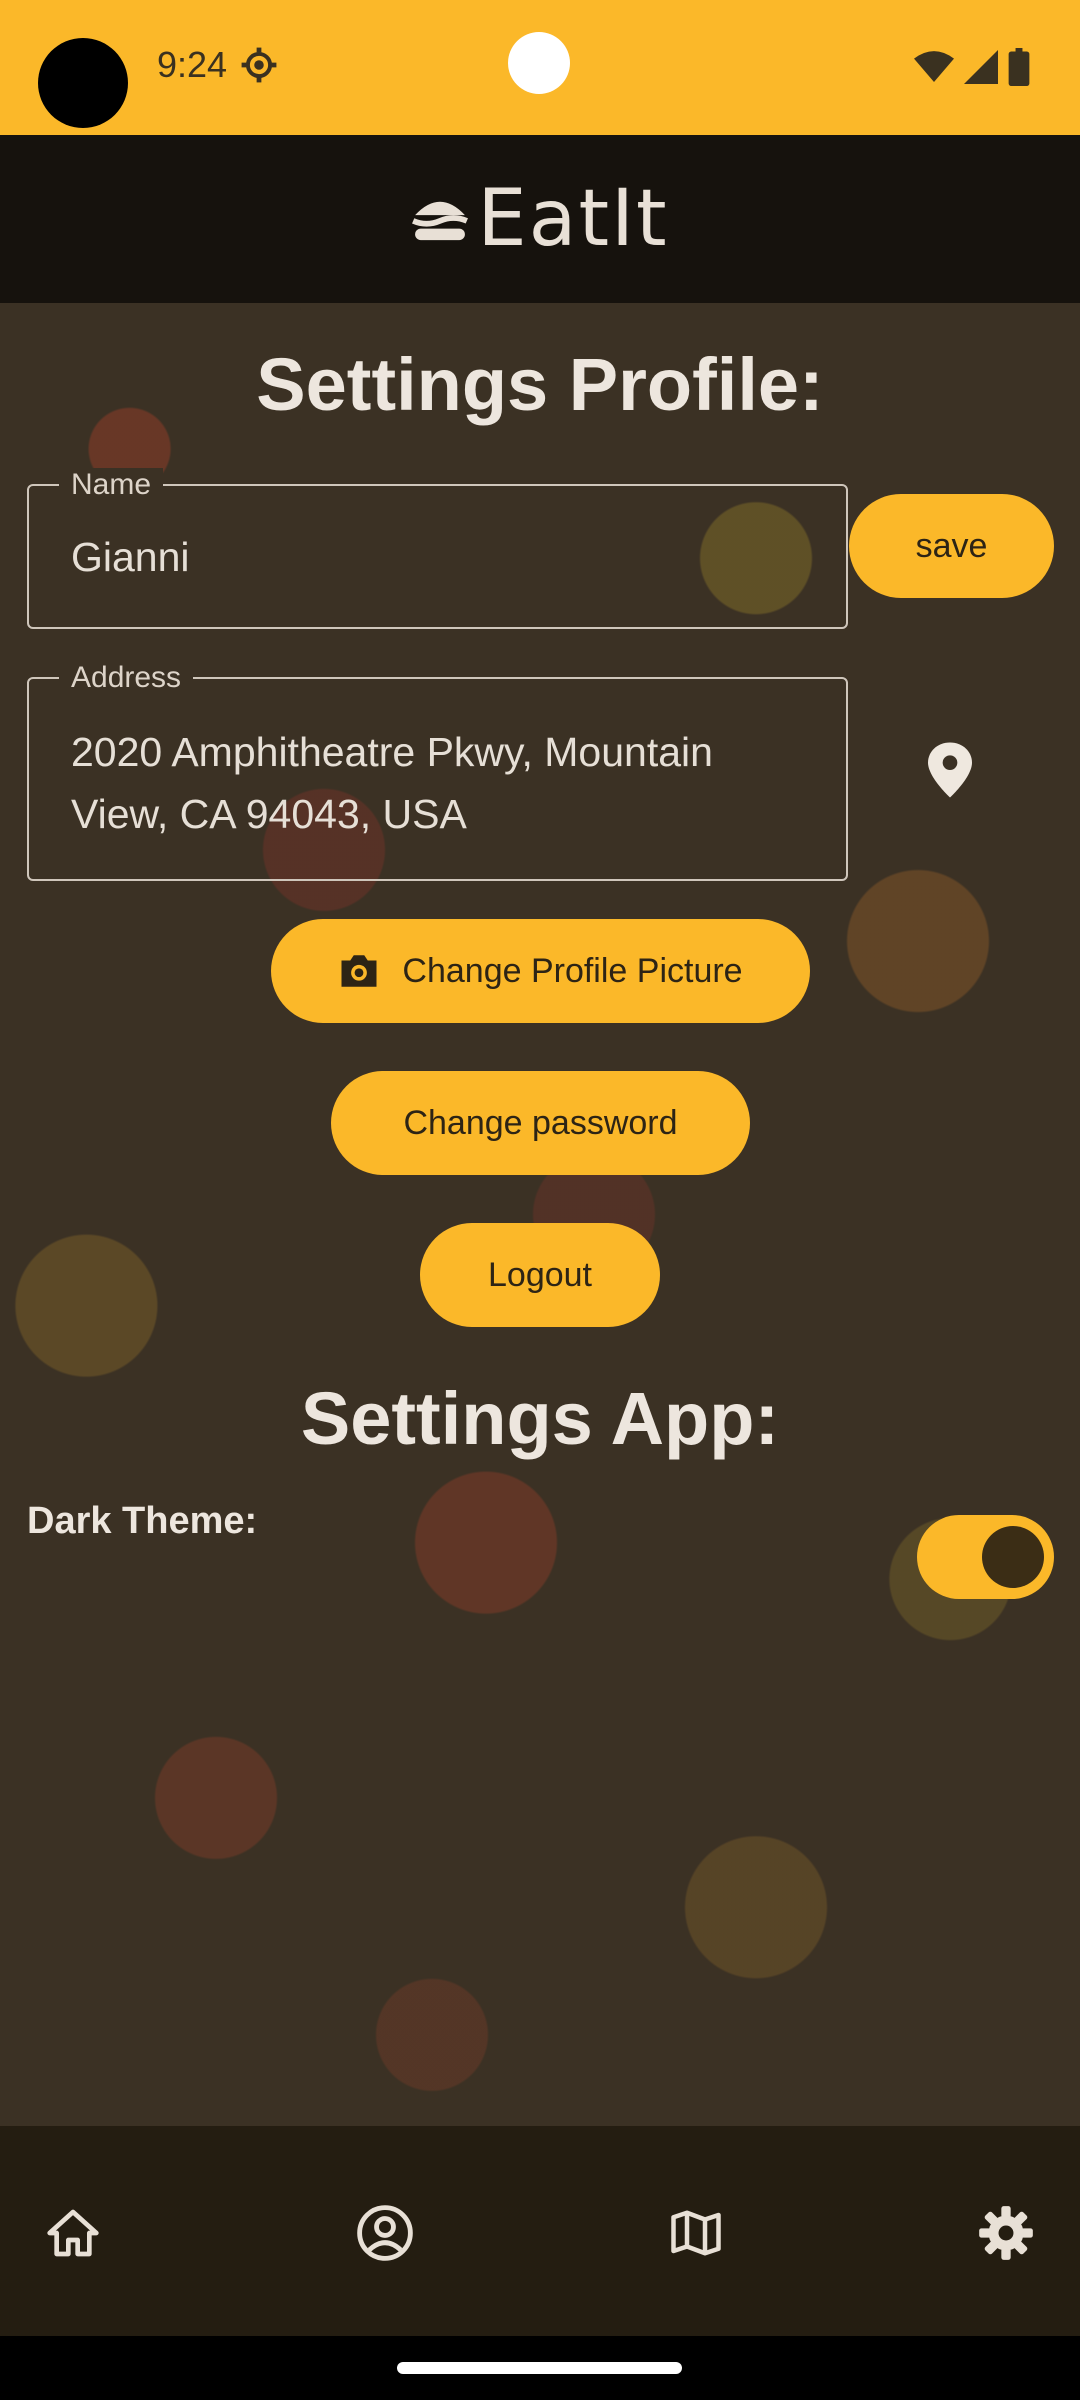 This screenshot has width=1080, height=2400. What do you see at coordinates (359, 971) in the screenshot?
I see `camera-icon` at bounding box center [359, 971].